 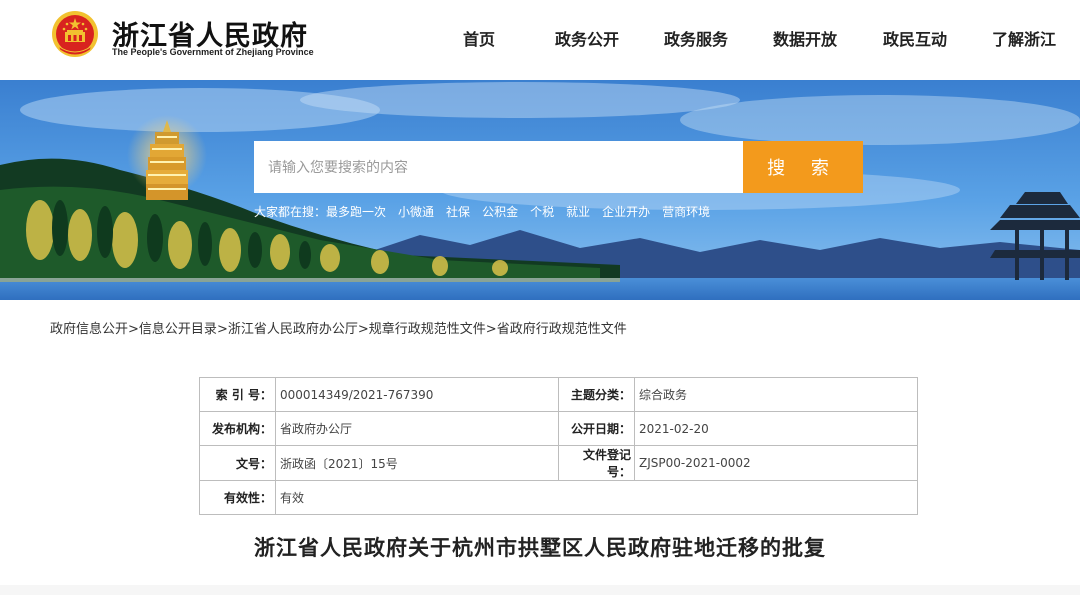 I want to click on registration-number-value: ZJSP00-2021-0002, so click(x=776, y=463).